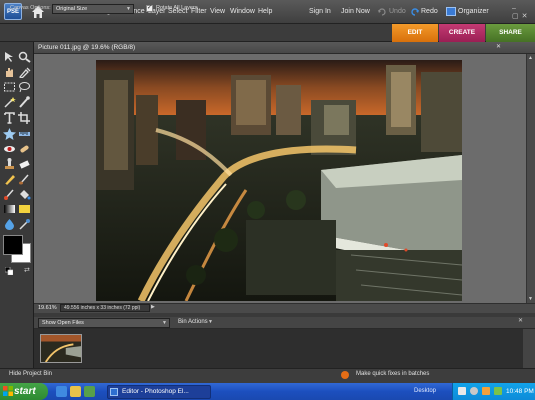 This screenshot has width=535, height=400. Describe the element at coordinates (193, 322) in the screenshot. I see `bin-actions-menu: Bin Actions` at that location.